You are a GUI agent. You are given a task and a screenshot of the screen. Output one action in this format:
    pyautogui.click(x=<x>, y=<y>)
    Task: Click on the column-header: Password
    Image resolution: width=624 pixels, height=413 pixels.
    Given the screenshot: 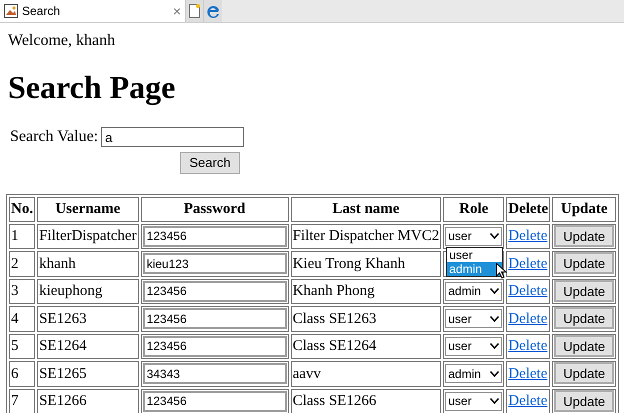 What is the action you would take?
    pyautogui.click(x=214, y=209)
    